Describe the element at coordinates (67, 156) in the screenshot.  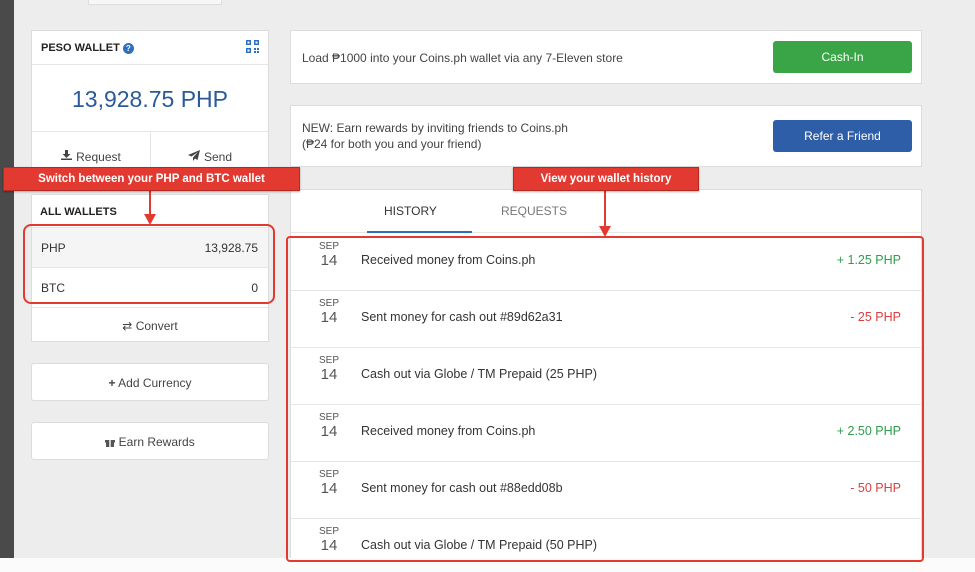
I see `download-icon` at that location.